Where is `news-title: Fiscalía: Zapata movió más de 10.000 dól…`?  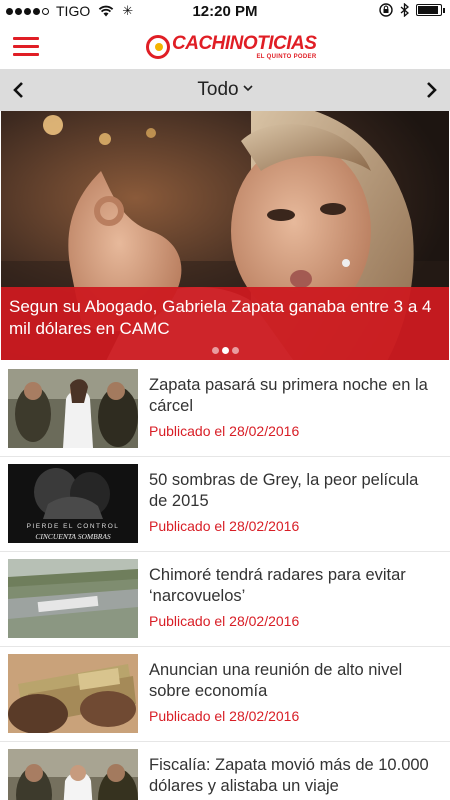
news-title: Fiscalía: Zapata movió más de 10.000 dól… is located at coordinates (289, 775).